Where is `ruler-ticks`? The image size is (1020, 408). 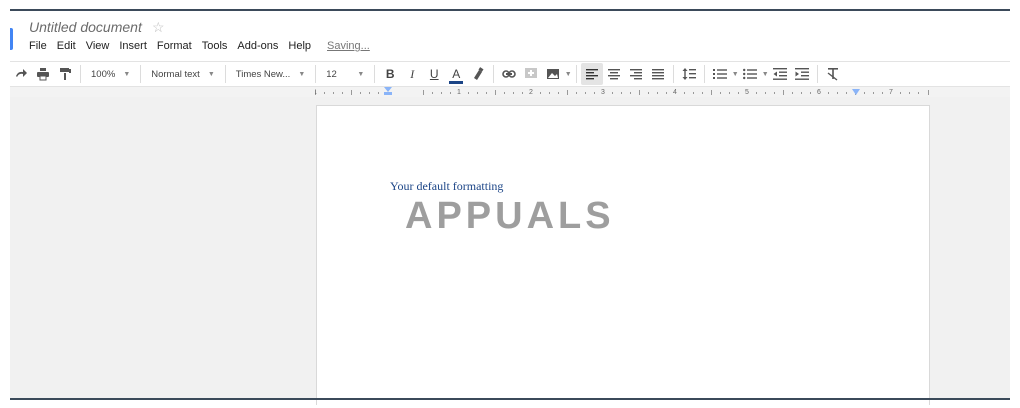
ruler-ticks is located at coordinates (622, 92).